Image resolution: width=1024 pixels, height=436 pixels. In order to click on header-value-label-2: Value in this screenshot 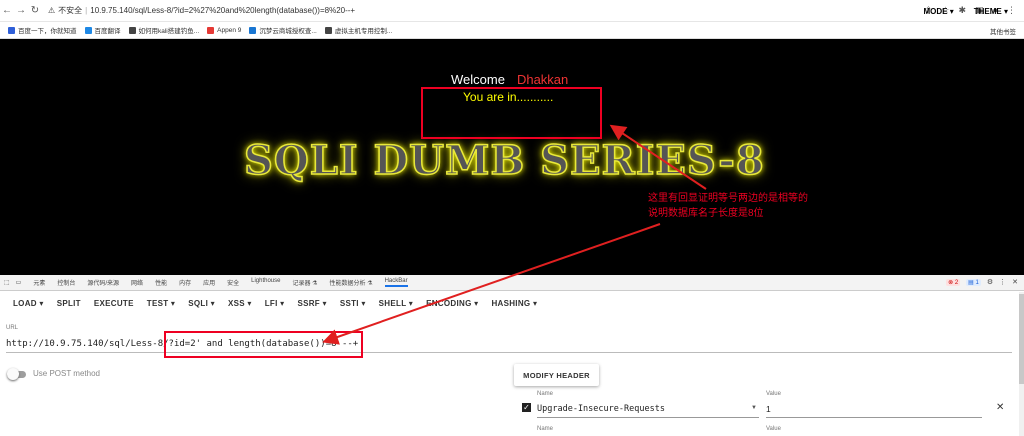, I will do `click(773, 429)`.